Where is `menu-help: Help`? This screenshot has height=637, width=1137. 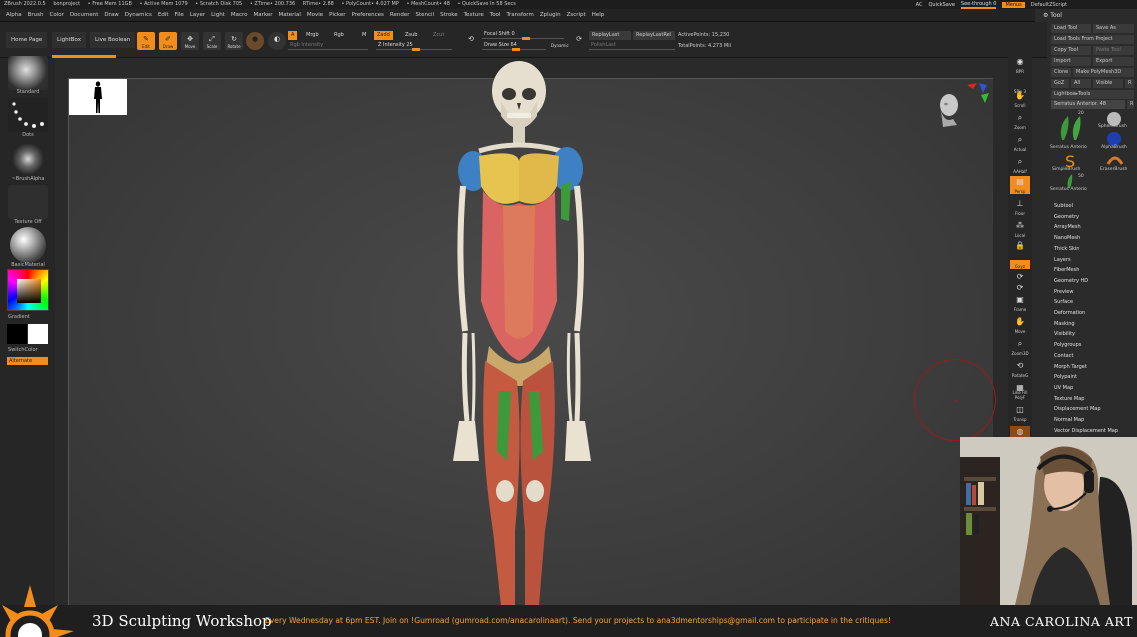 menu-help: Help is located at coordinates (598, 15).